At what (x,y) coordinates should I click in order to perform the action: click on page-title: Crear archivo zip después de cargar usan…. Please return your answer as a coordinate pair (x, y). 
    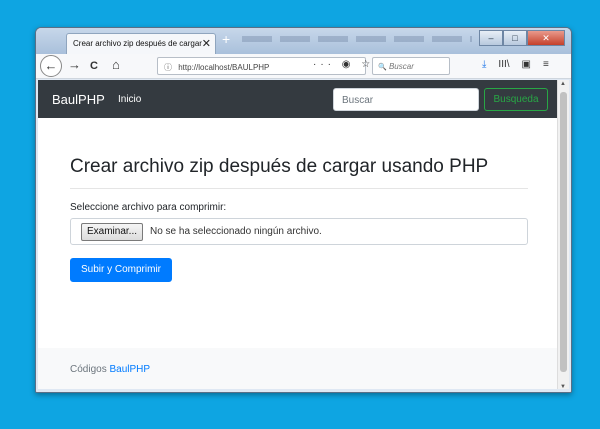
    Looking at the image, I should click on (279, 166).